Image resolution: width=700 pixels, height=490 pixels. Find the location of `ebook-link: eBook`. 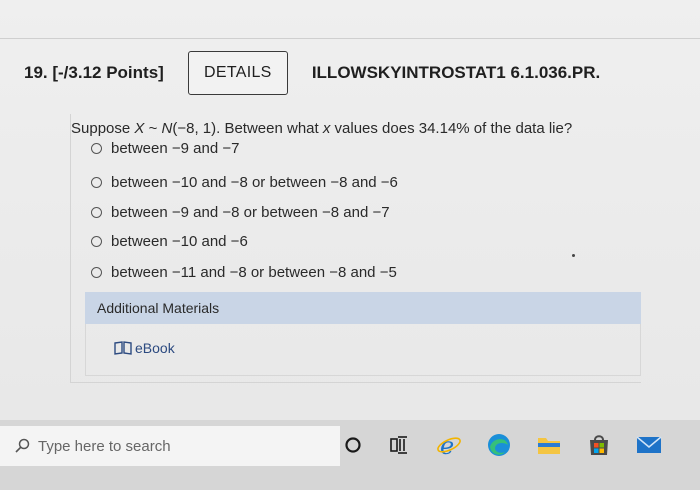

ebook-link: eBook is located at coordinates (144, 348).